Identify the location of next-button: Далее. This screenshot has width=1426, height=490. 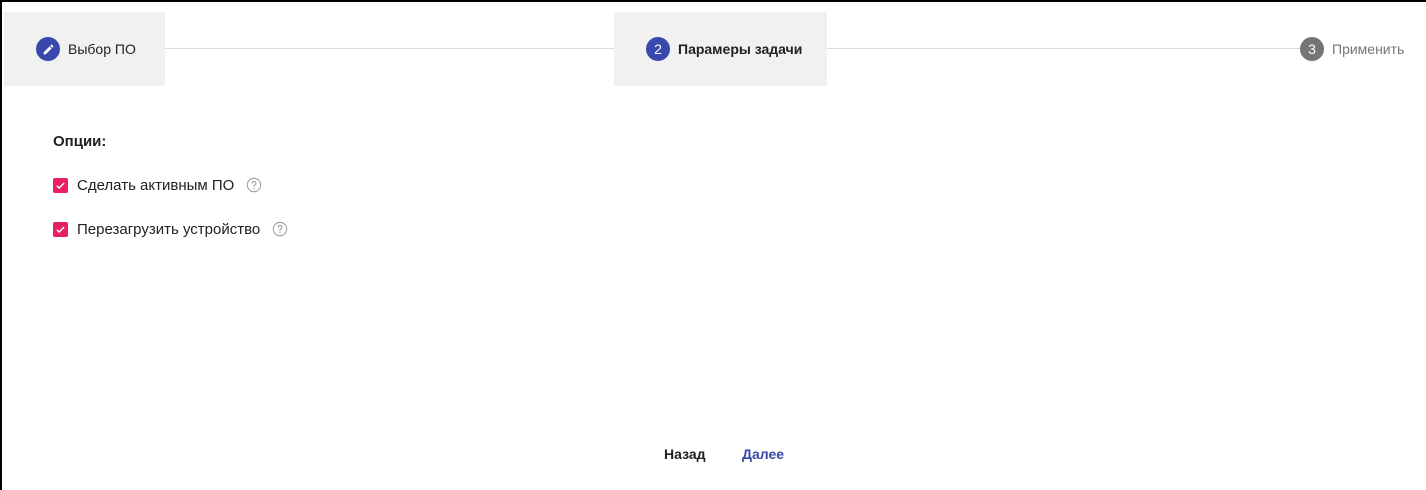
(763, 454).